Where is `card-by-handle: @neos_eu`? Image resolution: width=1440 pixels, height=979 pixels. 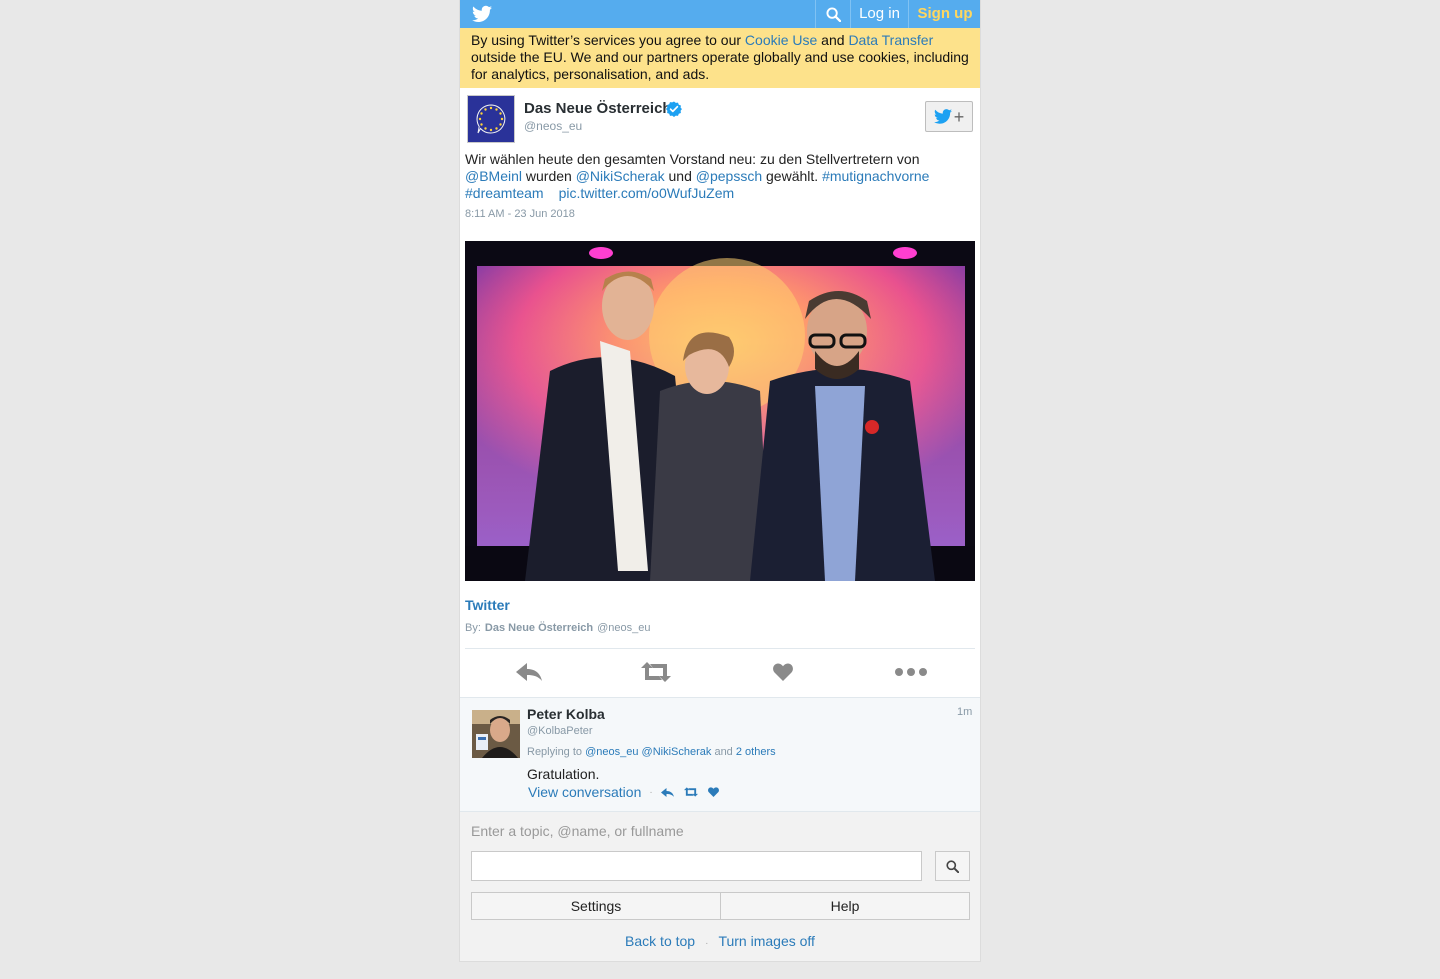
card-by-handle: @neos_eu is located at coordinates (623, 628).